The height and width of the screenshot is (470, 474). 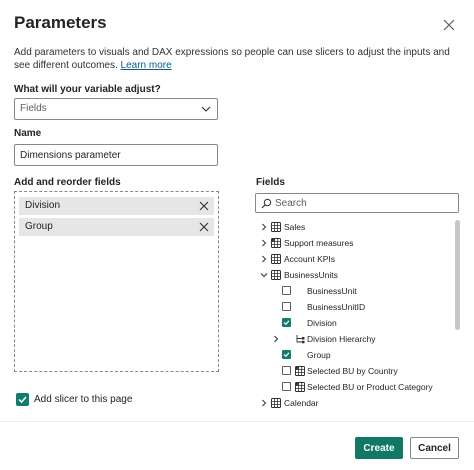 What do you see at coordinates (83, 399) in the screenshot?
I see `add-slicer-label: Add slicer to this page` at bounding box center [83, 399].